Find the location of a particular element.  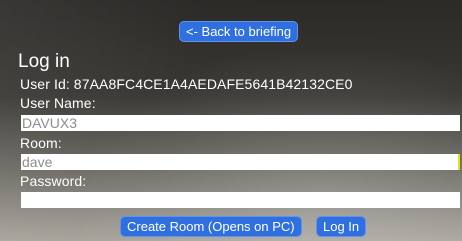

page-title: Log in is located at coordinates (44, 61).